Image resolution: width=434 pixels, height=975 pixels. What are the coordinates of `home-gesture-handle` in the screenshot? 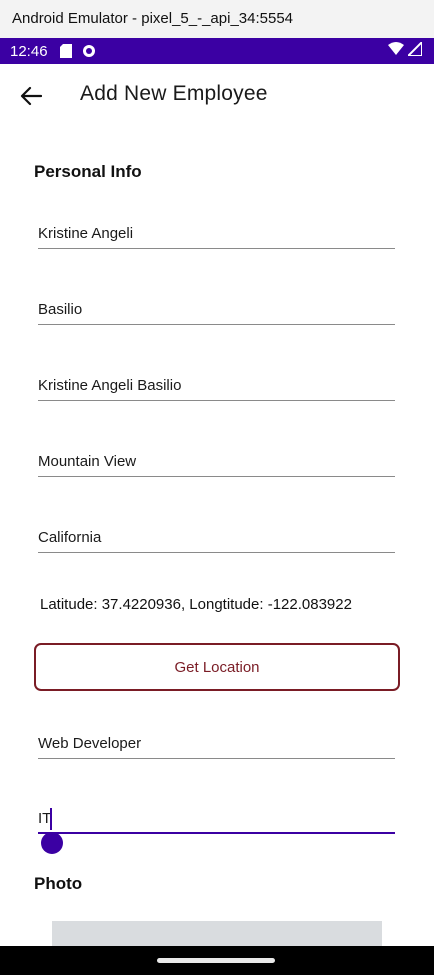 It's located at (216, 960).